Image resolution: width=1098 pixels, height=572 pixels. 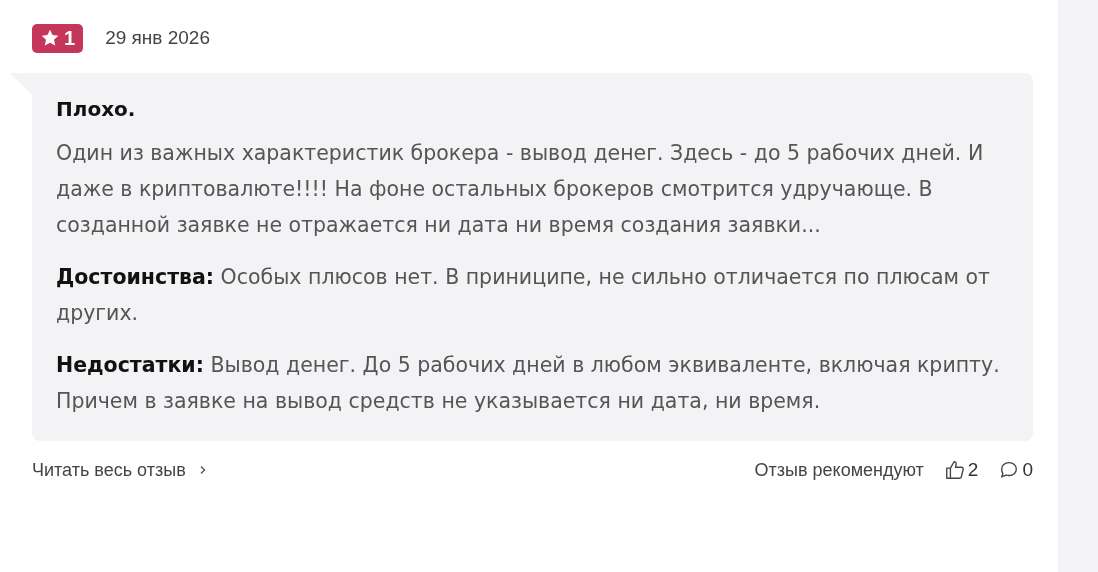 I want to click on like-button: 2, so click(x=961, y=470).